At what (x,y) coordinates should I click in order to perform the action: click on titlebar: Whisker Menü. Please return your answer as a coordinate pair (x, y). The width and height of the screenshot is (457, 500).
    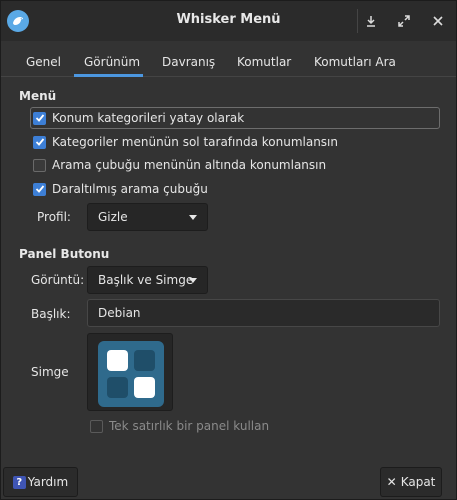
    Looking at the image, I should click on (228, 21).